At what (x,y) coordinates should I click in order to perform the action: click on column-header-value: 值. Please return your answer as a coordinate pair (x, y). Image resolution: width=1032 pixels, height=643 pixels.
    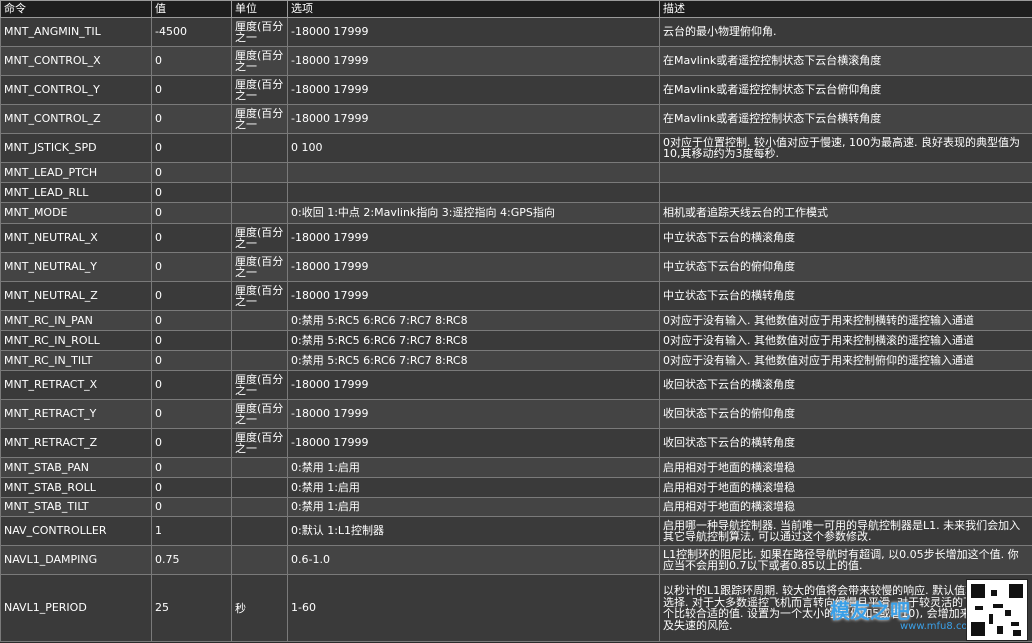
    Looking at the image, I should click on (191, 9).